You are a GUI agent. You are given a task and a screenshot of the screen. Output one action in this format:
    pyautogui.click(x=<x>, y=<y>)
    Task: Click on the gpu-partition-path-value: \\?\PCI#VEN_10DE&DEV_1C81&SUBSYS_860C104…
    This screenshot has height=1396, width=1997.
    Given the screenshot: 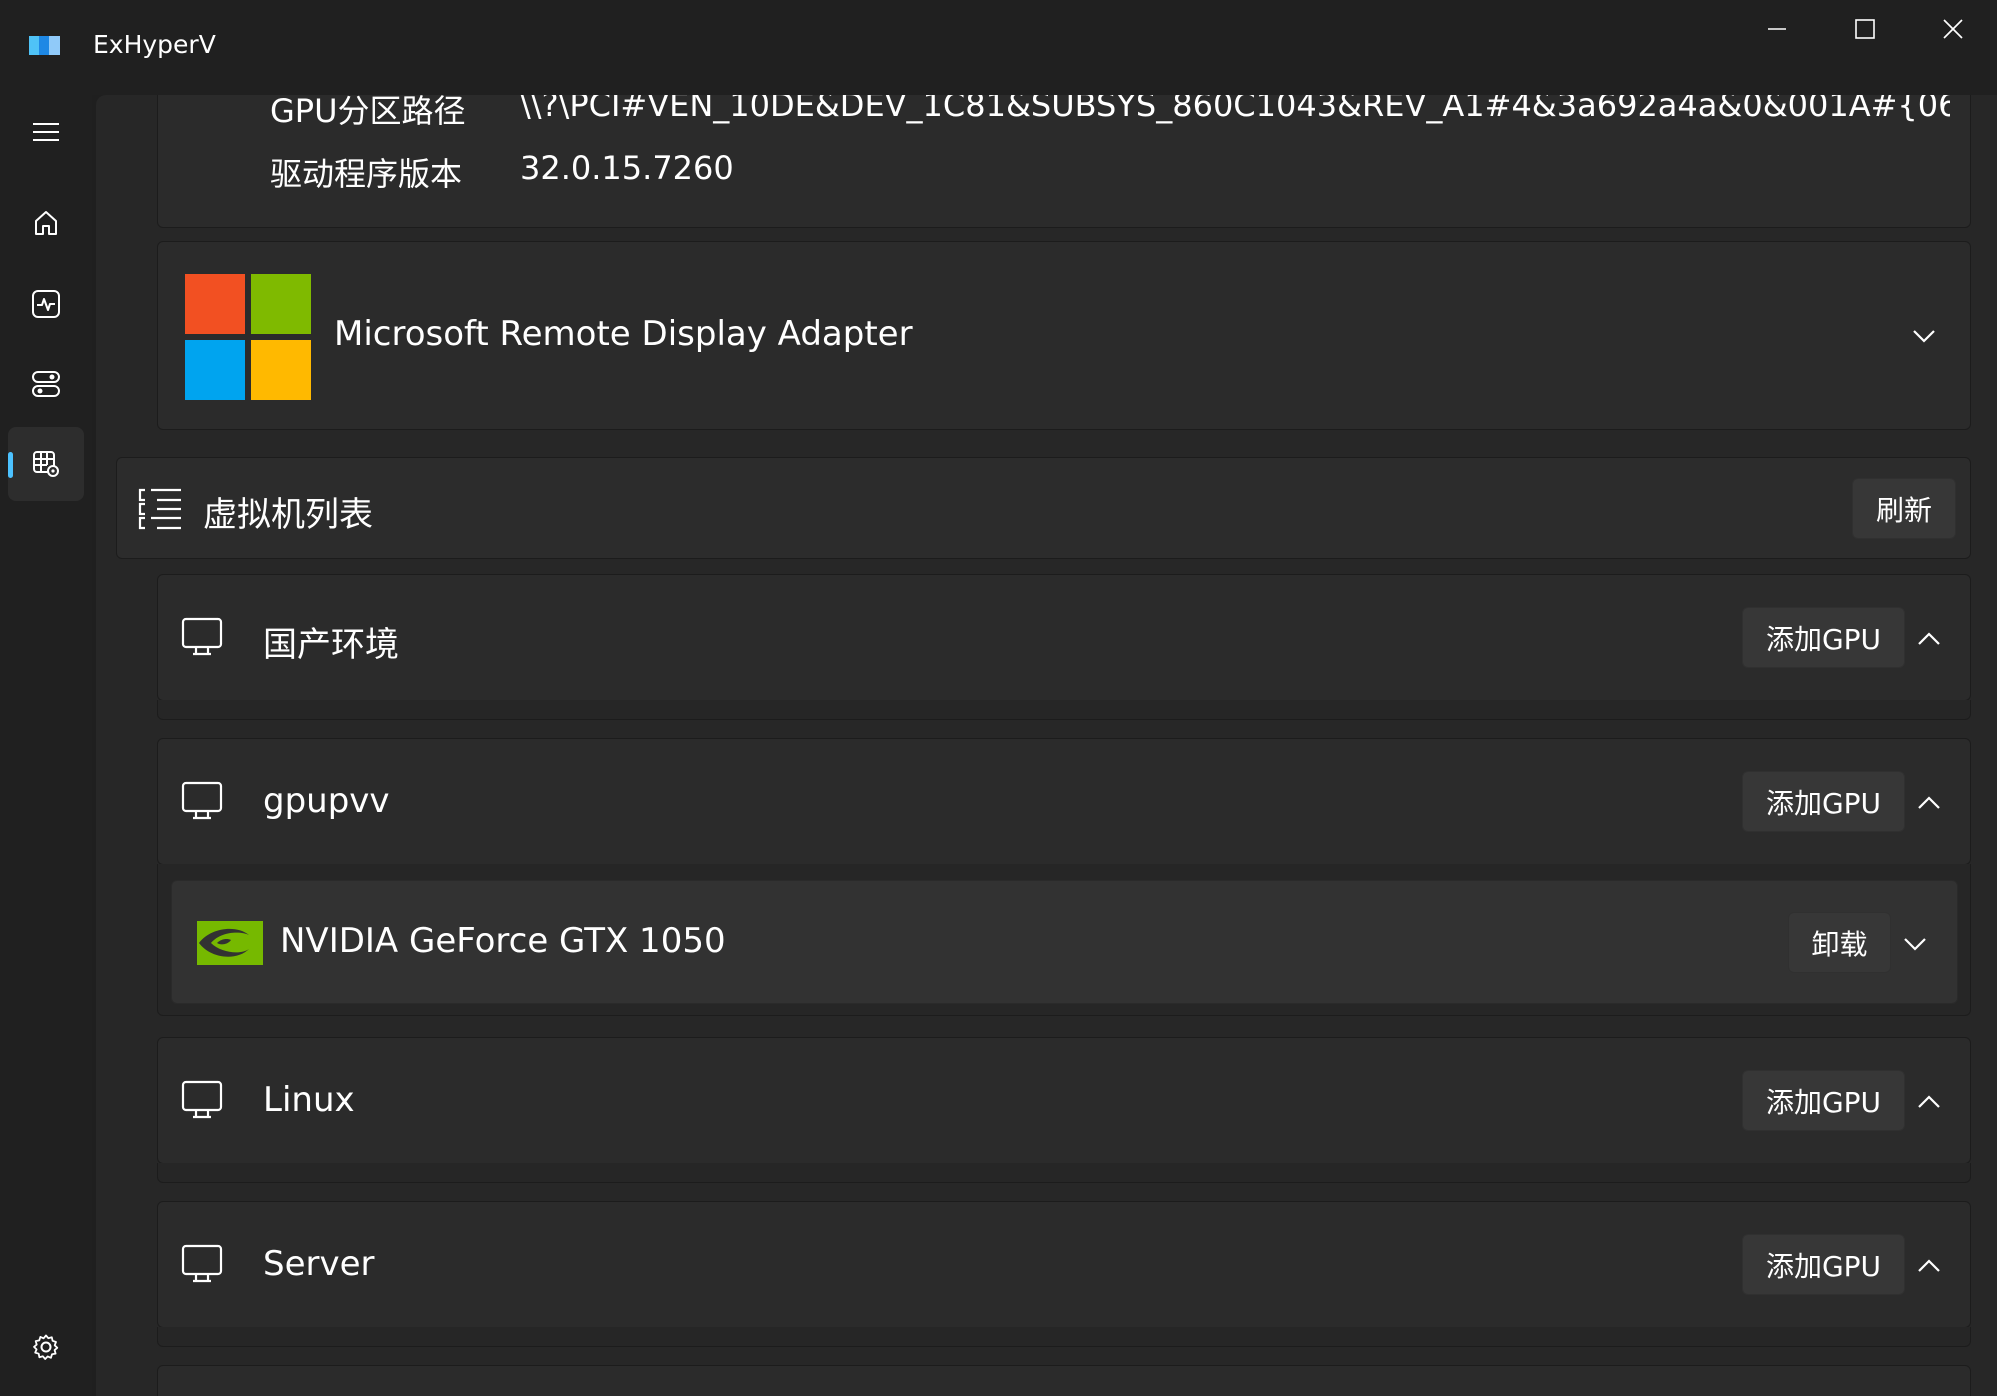 What is the action you would take?
    pyautogui.click(x=1235, y=109)
    